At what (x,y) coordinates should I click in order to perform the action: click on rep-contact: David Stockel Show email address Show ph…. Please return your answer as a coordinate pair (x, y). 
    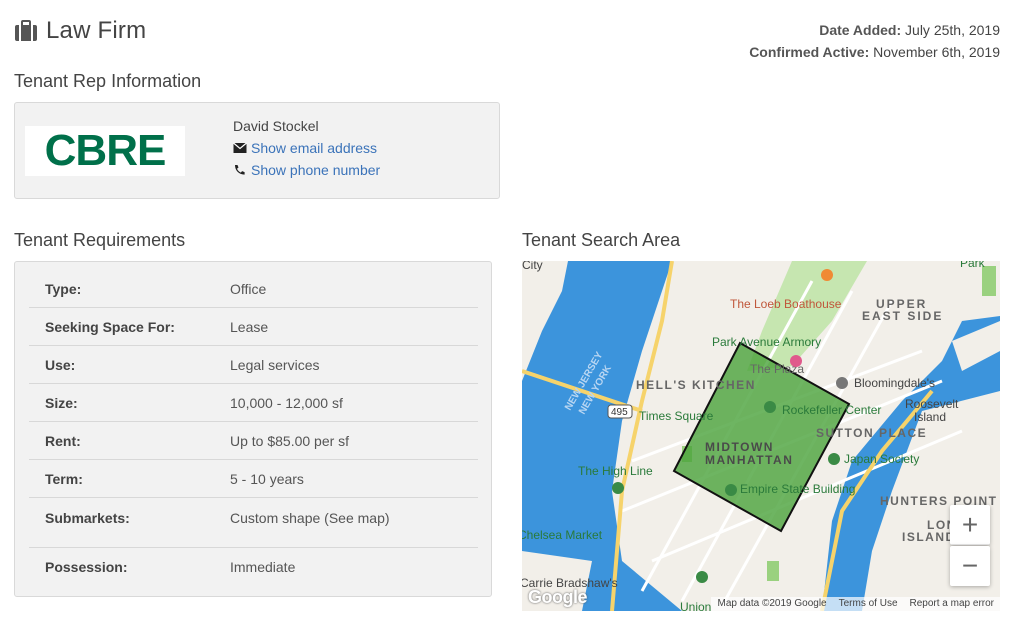
    Looking at the image, I should click on (306, 148).